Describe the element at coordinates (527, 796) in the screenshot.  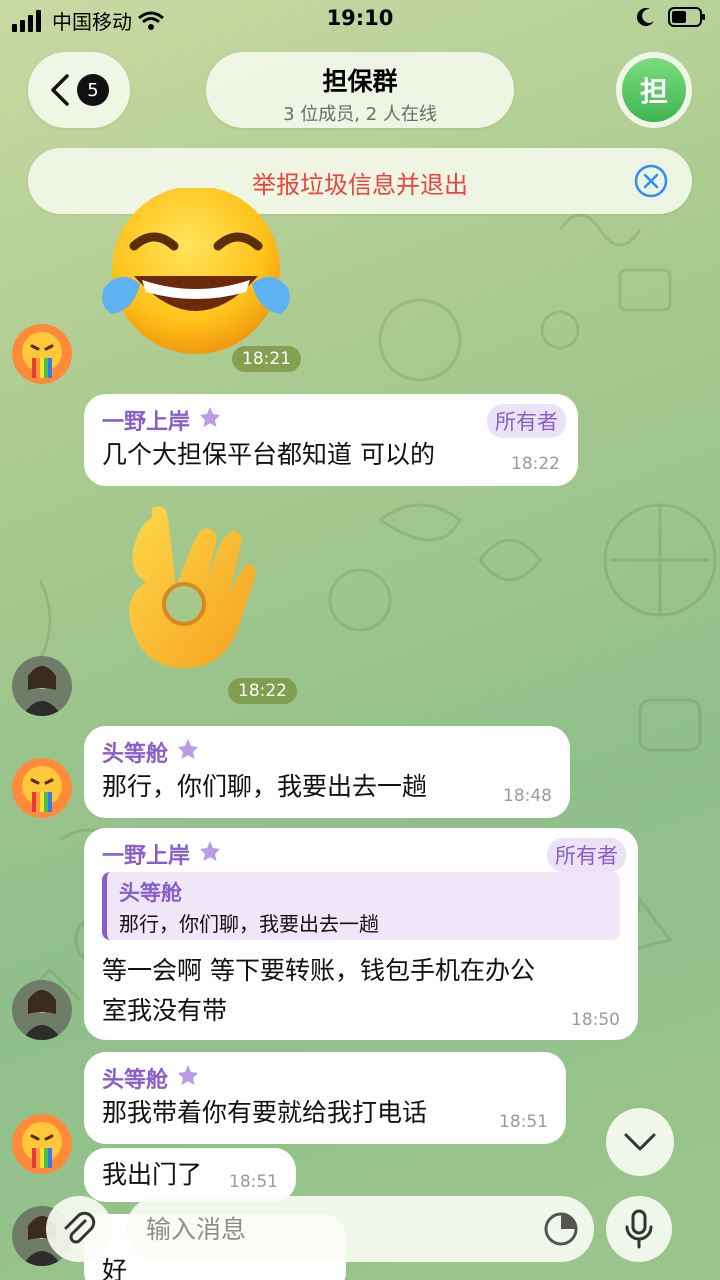
I see `message-time: 18:48` at that location.